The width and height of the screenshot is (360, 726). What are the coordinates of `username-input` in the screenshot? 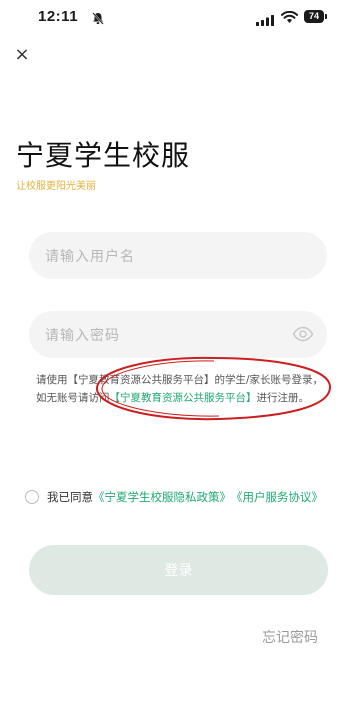 It's located at (165, 256).